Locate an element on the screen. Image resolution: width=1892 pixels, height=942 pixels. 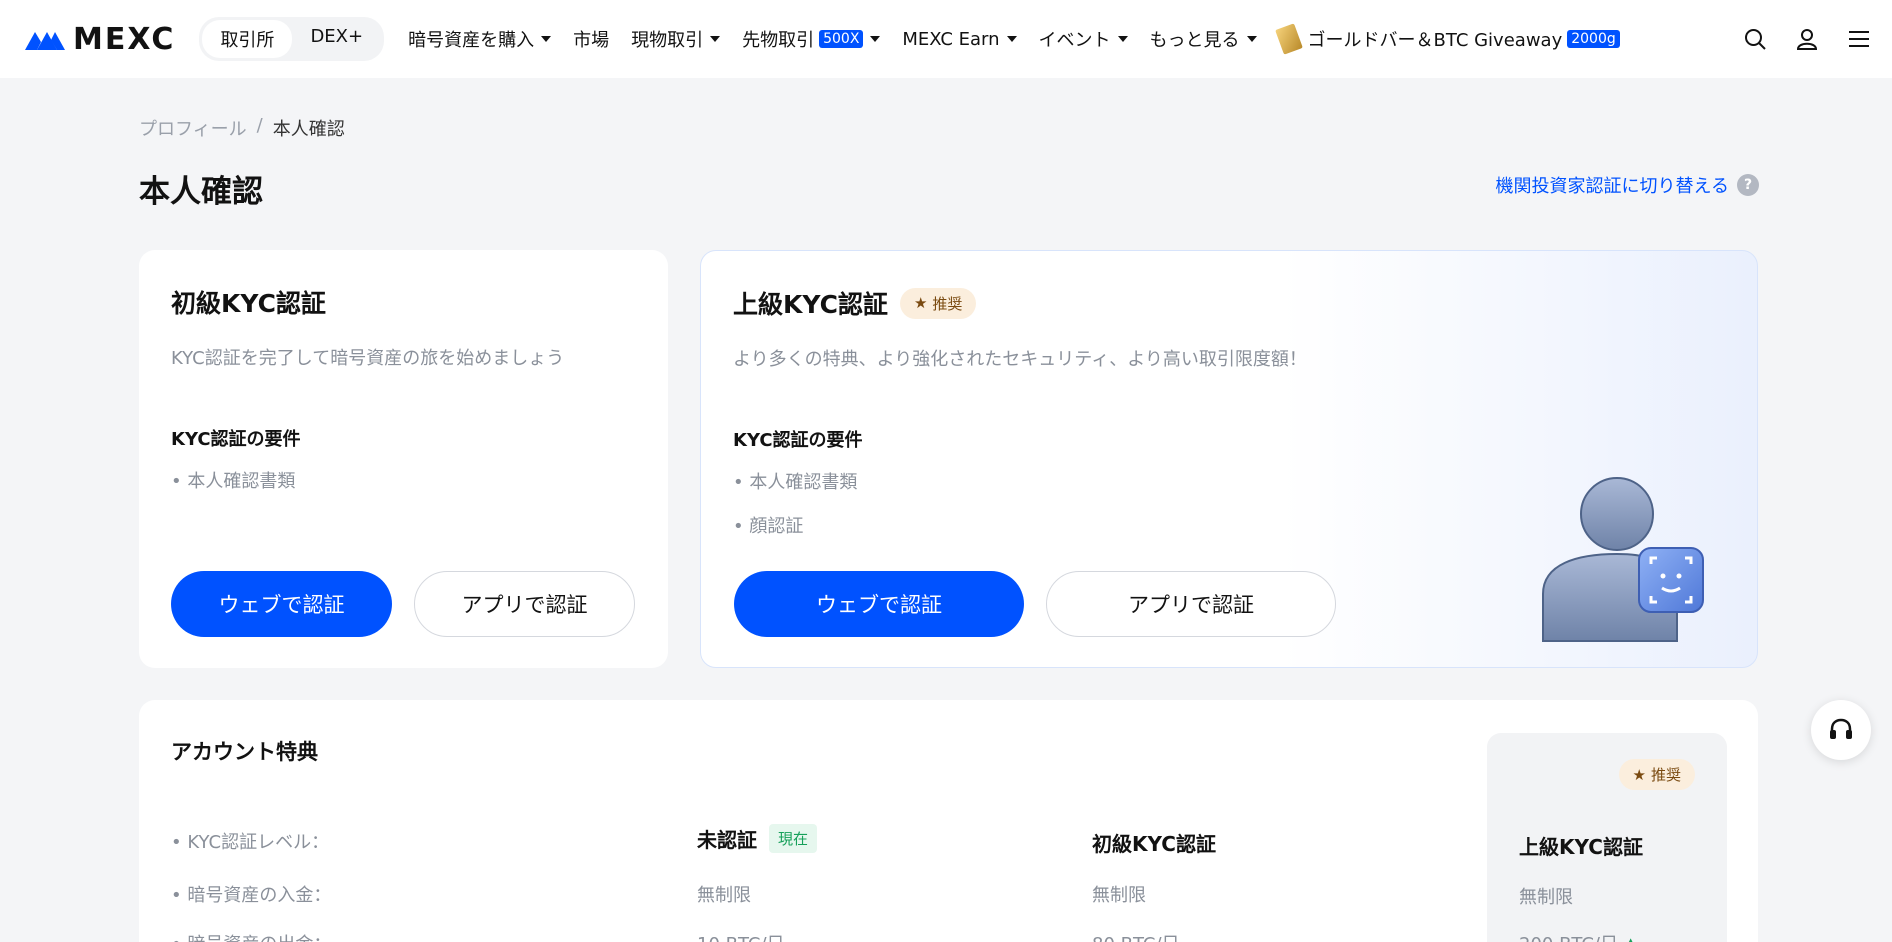
switch-link-label: 機関投資家認証に切り替える is located at coordinates (1612, 186).